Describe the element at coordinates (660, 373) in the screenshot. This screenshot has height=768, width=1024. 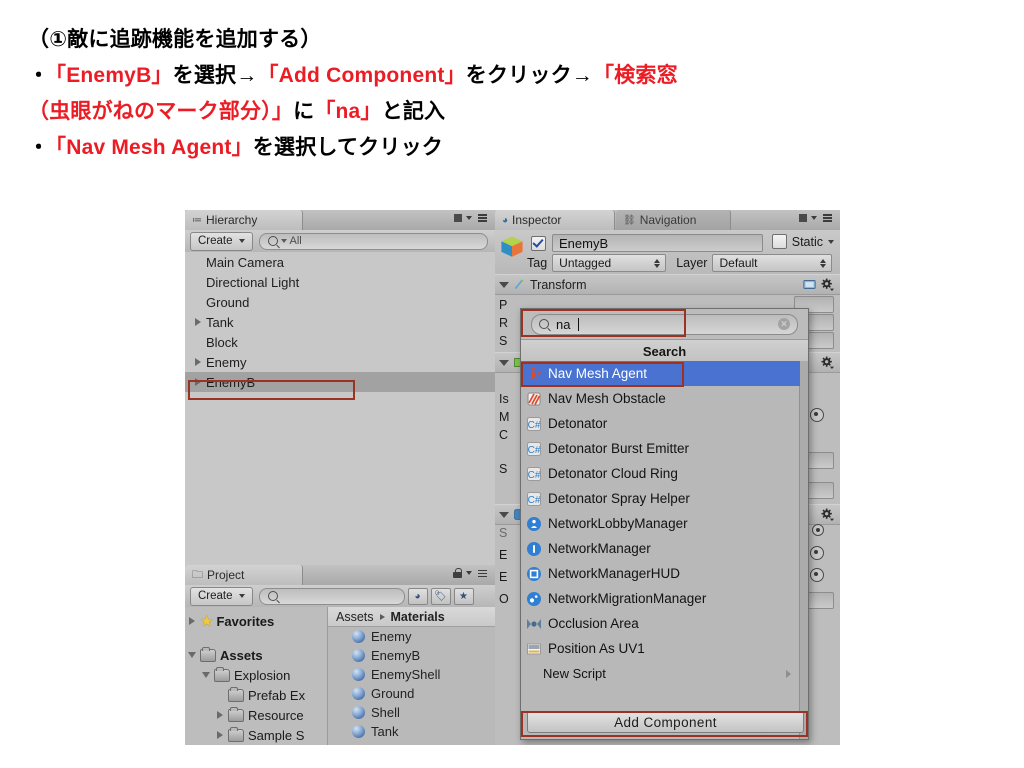
I see `popup-item-nav-mesh-agent: Nav Mesh Agent` at that location.